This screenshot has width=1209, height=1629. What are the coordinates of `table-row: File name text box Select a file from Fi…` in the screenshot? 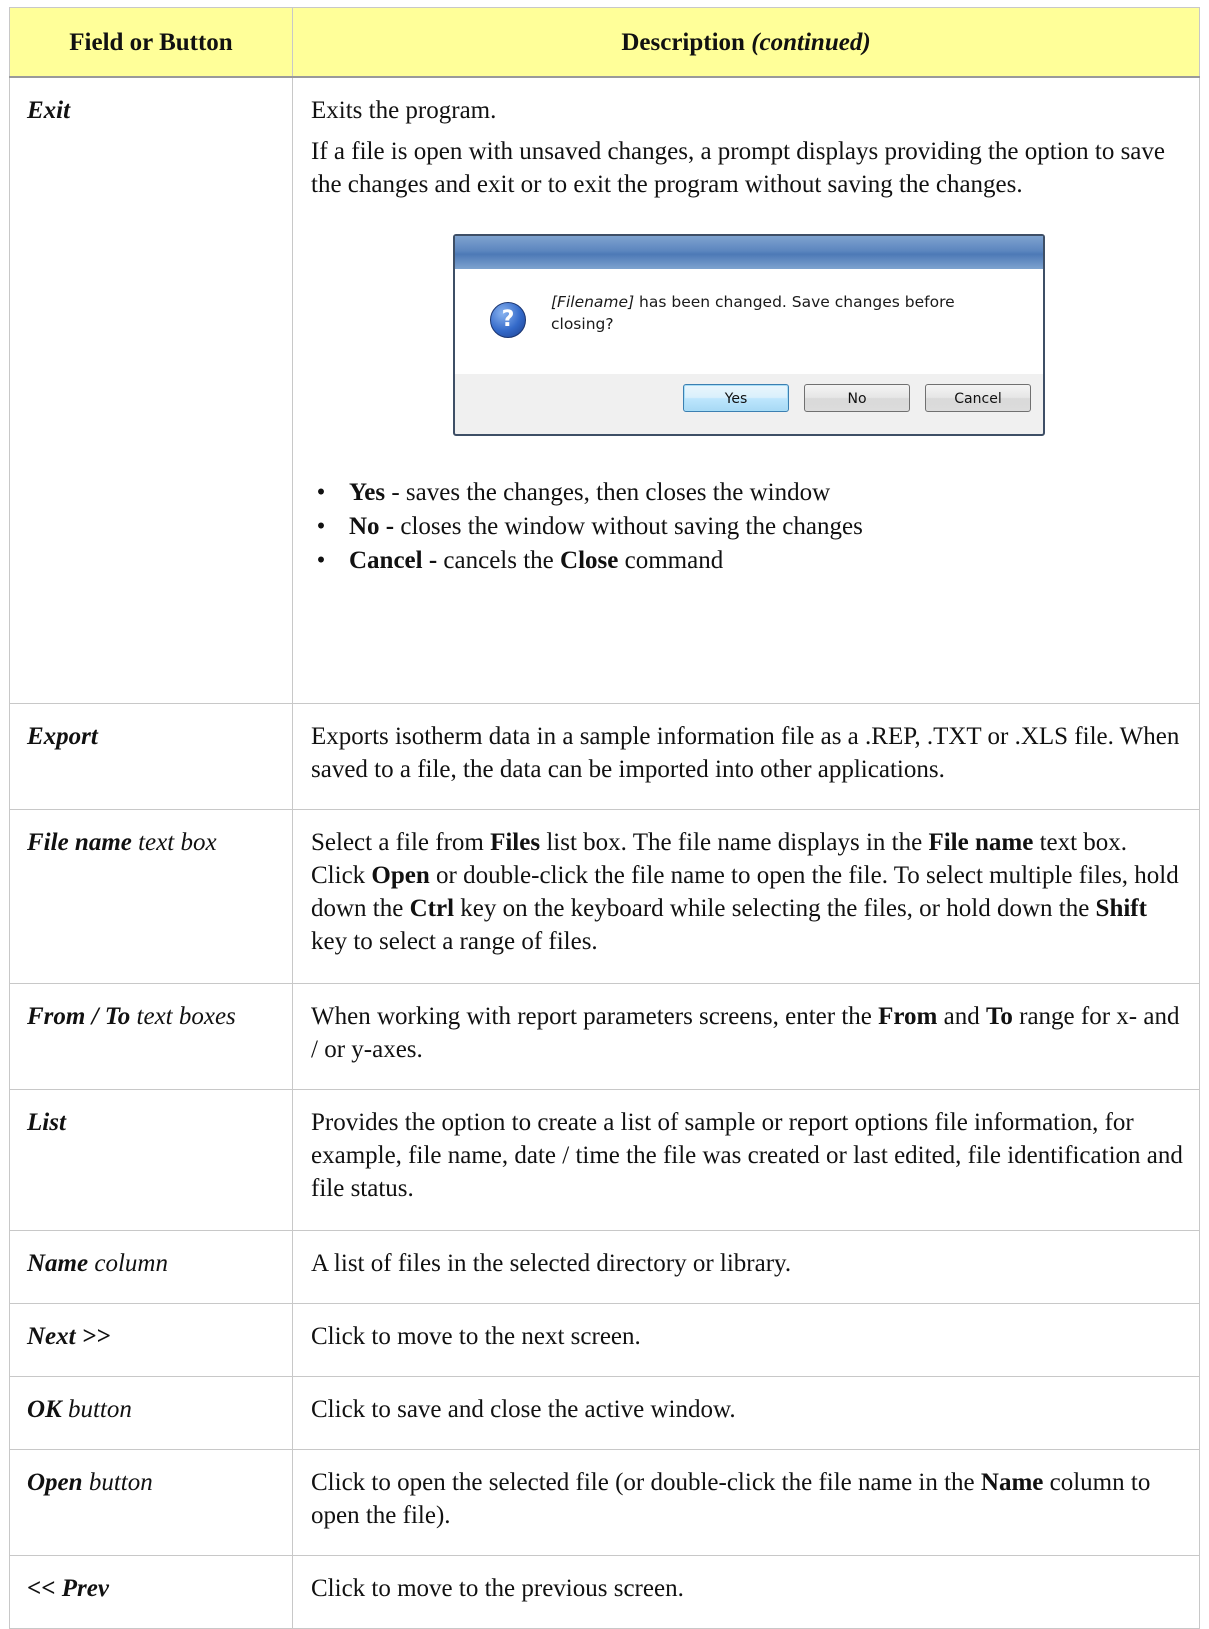 It's located at (604, 896).